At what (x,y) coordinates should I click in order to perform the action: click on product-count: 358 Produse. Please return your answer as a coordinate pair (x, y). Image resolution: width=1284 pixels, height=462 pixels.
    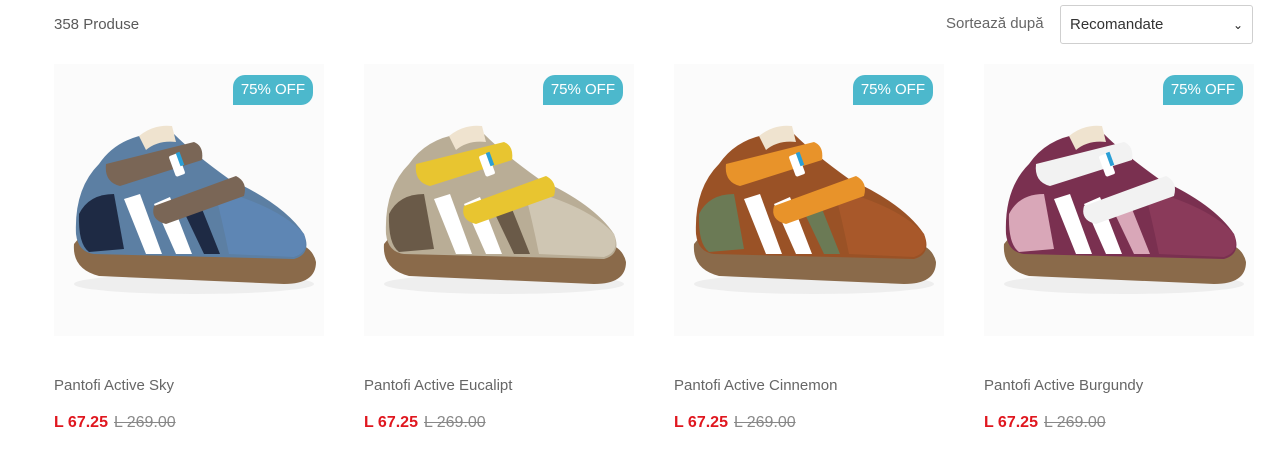
    Looking at the image, I should click on (97, 24).